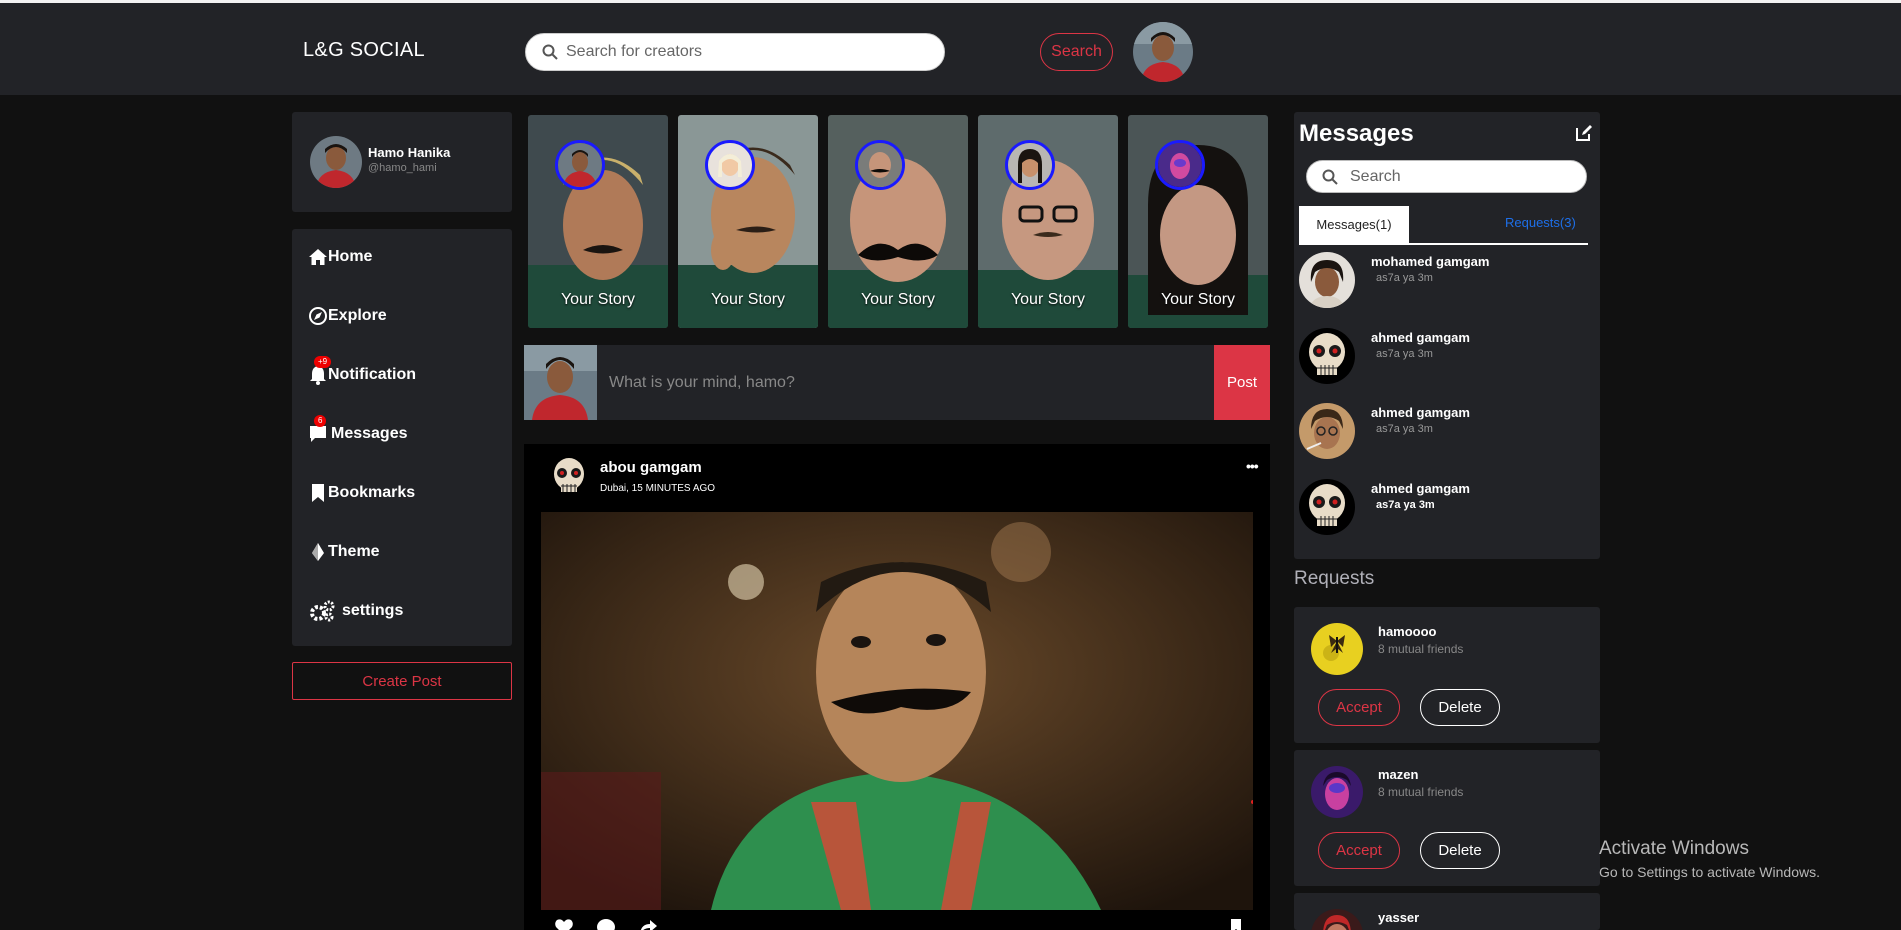 The width and height of the screenshot is (1901, 930). What do you see at coordinates (1443, 244) in the screenshot?
I see `tab-divider` at bounding box center [1443, 244].